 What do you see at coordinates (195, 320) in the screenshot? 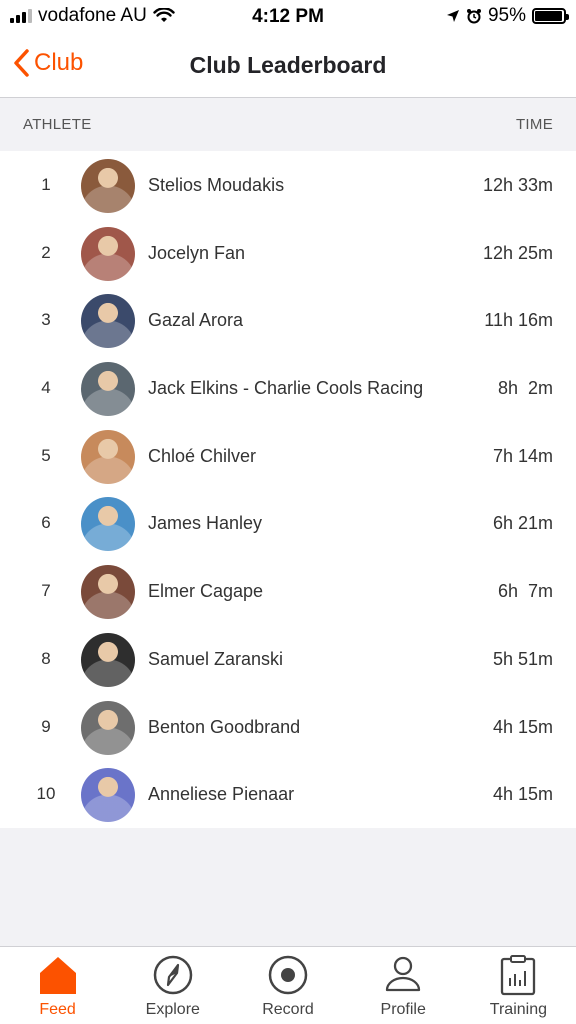
I see `athlete-name: Gazal Arora` at bounding box center [195, 320].